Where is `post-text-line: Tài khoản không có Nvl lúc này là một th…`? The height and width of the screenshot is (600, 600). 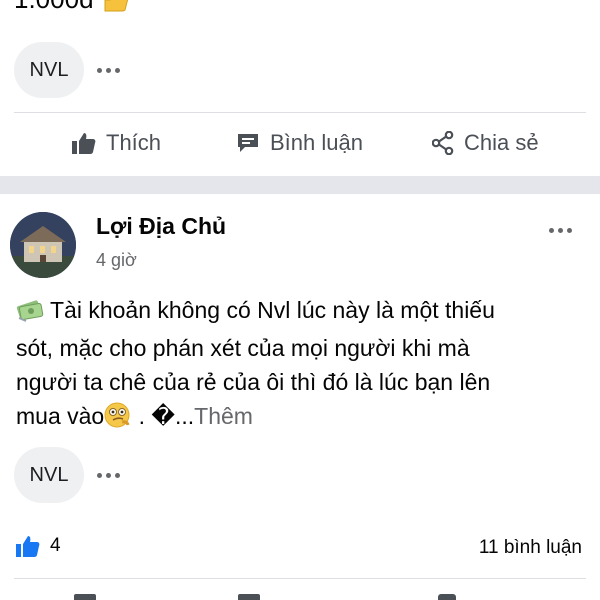 post-text-line: Tài khoản không có Nvl lúc này là một th… is located at coordinates (301, 312).